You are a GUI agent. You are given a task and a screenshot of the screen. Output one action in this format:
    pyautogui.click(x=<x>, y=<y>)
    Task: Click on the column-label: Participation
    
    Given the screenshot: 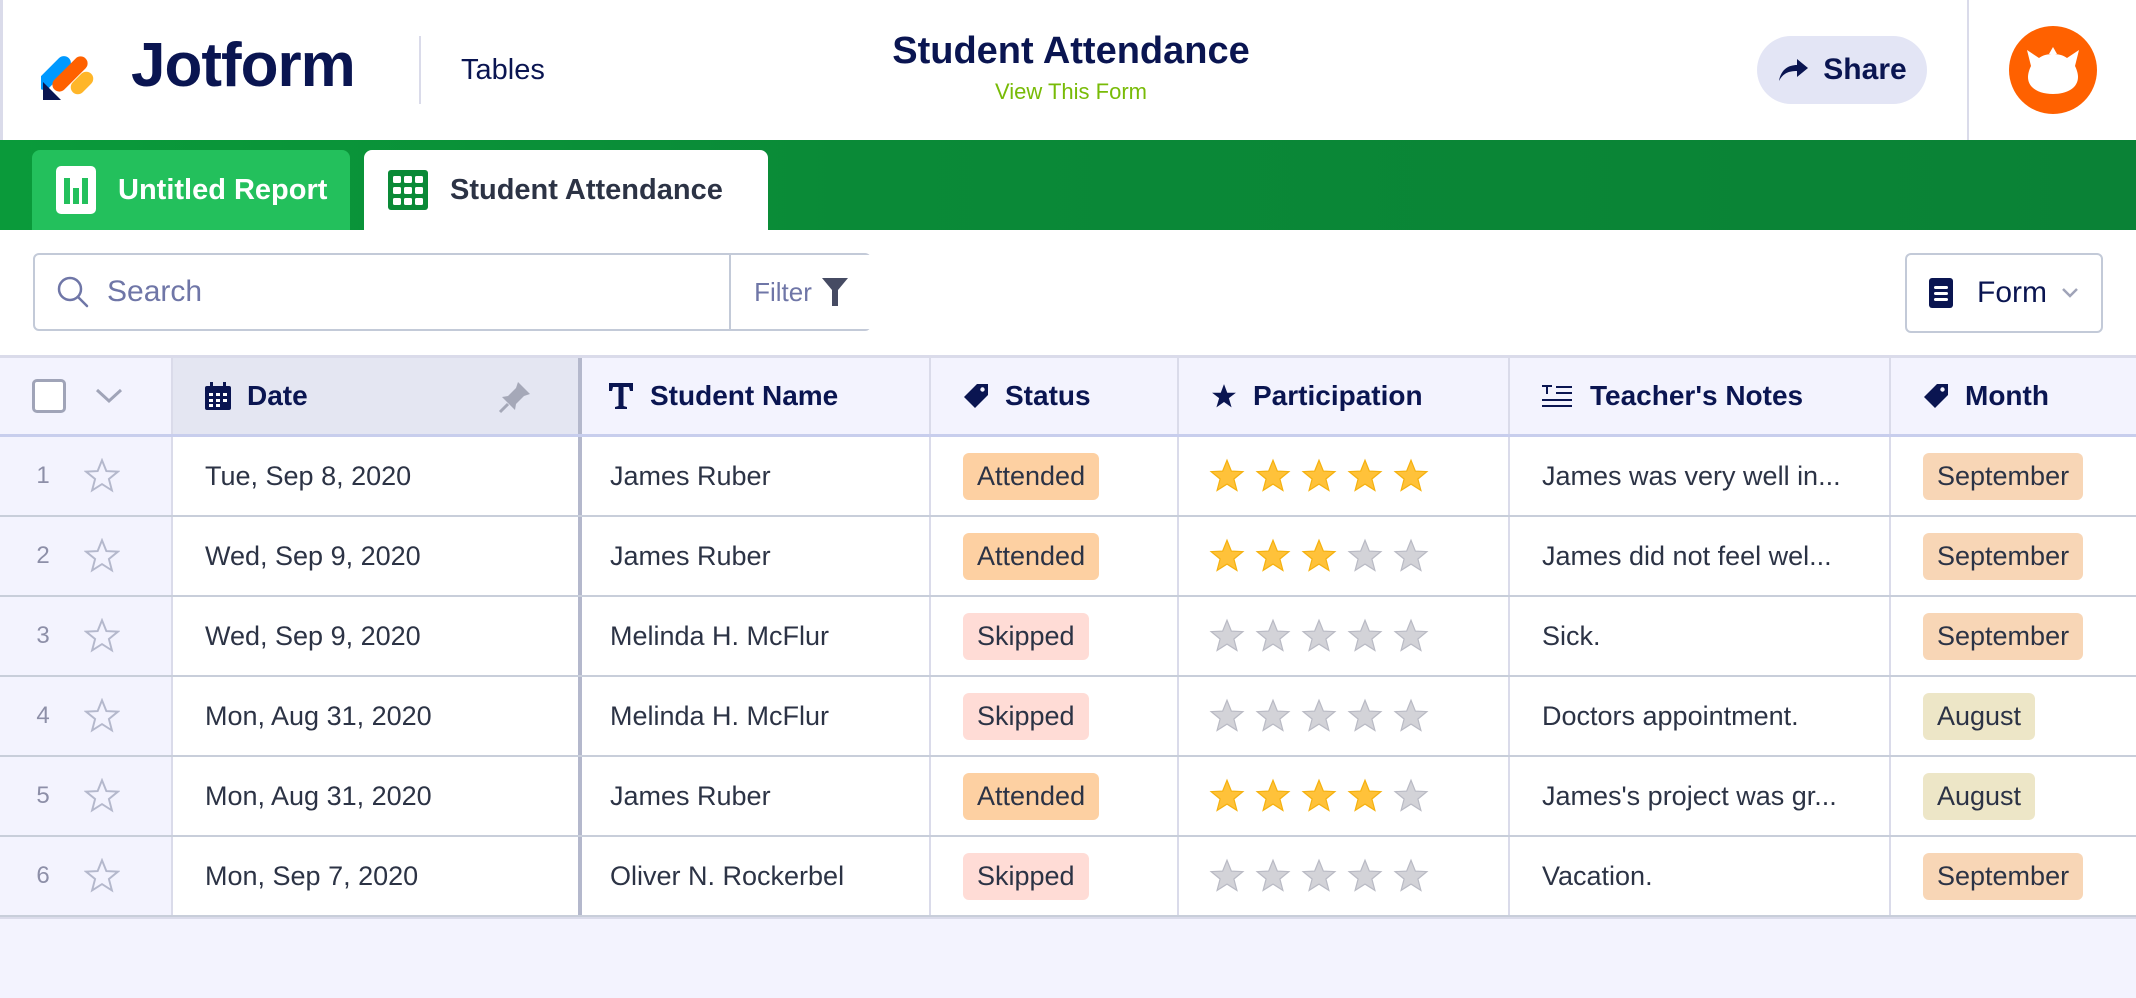 What is the action you would take?
    pyautogui.click(x=1338, y=395)
    